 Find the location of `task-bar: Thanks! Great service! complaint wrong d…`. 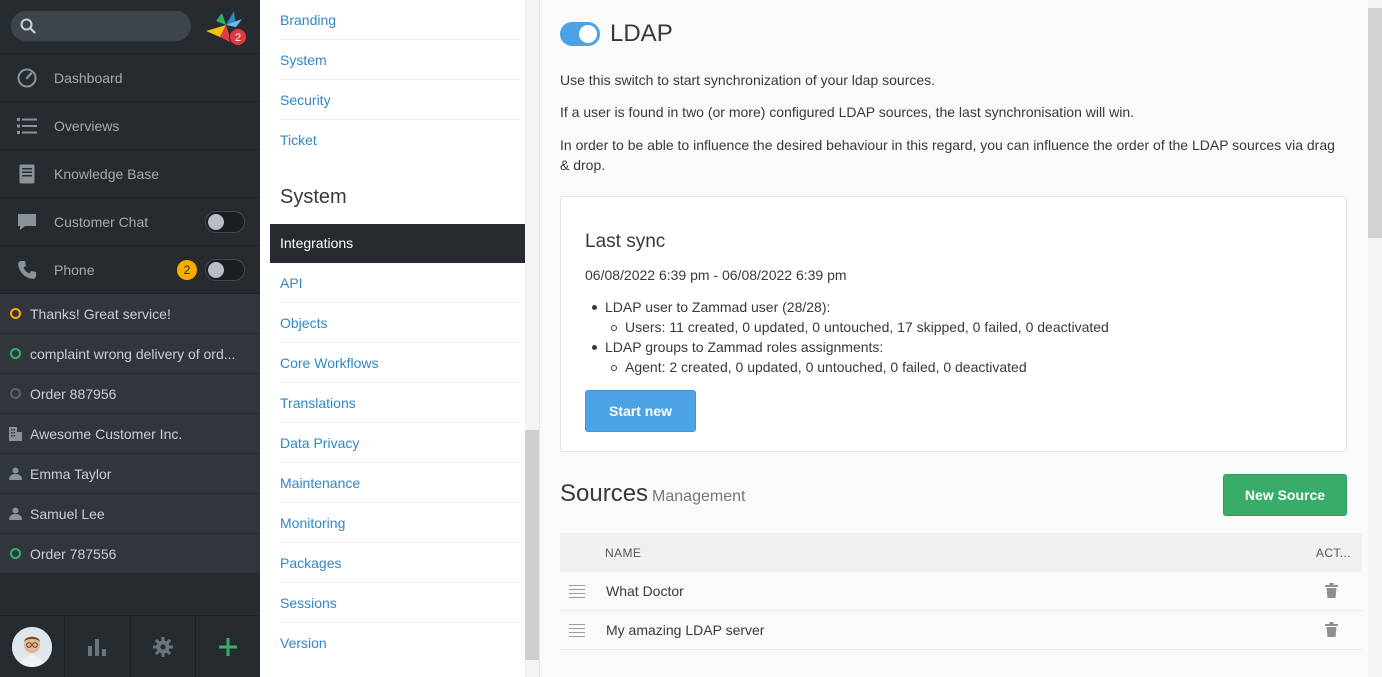

task-bar: Thanks! Great service! complaint wrong d… is located at coordinates (130, 434).